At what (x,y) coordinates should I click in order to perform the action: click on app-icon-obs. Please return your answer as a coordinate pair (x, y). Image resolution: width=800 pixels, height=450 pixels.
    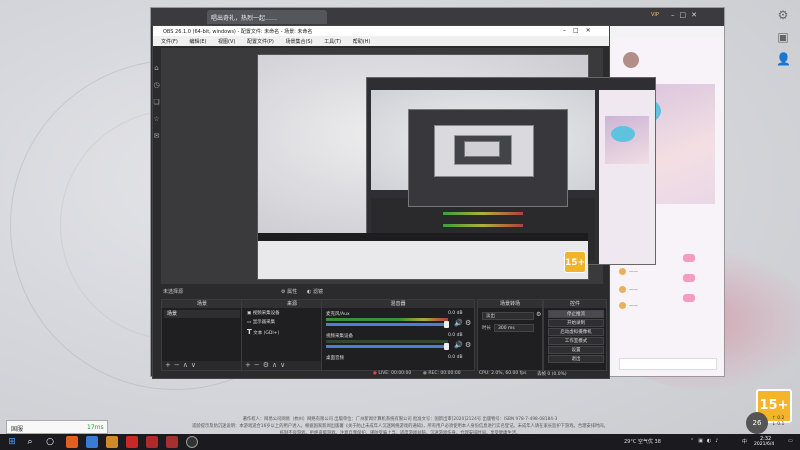
    Looking at the image, I should click on (192, 442).